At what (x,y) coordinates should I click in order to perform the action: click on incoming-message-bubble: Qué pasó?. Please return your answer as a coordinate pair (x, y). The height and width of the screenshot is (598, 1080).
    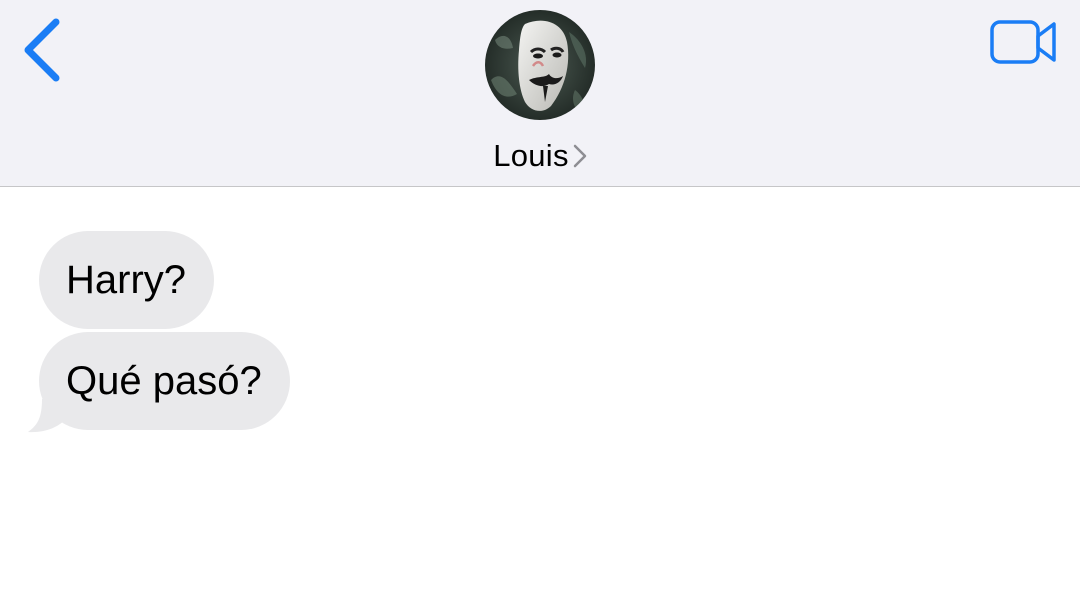
    Looking at the image, I should click on (164, 381).